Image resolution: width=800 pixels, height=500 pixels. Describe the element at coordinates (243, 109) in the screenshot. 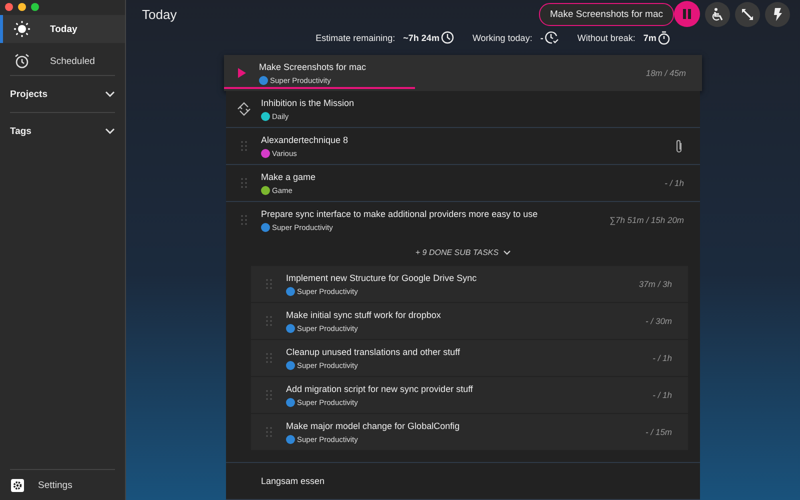

I see `repeat-icon` at that location.